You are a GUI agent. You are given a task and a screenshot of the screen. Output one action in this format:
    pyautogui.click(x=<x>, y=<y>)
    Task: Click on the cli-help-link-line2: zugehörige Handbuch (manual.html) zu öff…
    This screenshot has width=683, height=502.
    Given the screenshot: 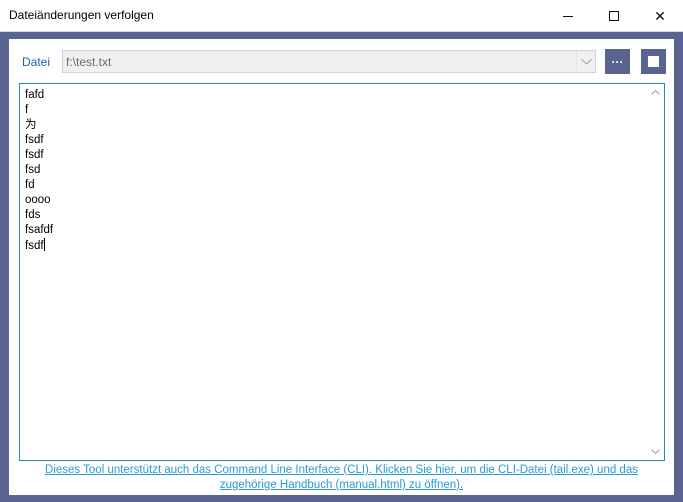 What is the action you would take?
    pyautogui.click(x=341, y=485)
    